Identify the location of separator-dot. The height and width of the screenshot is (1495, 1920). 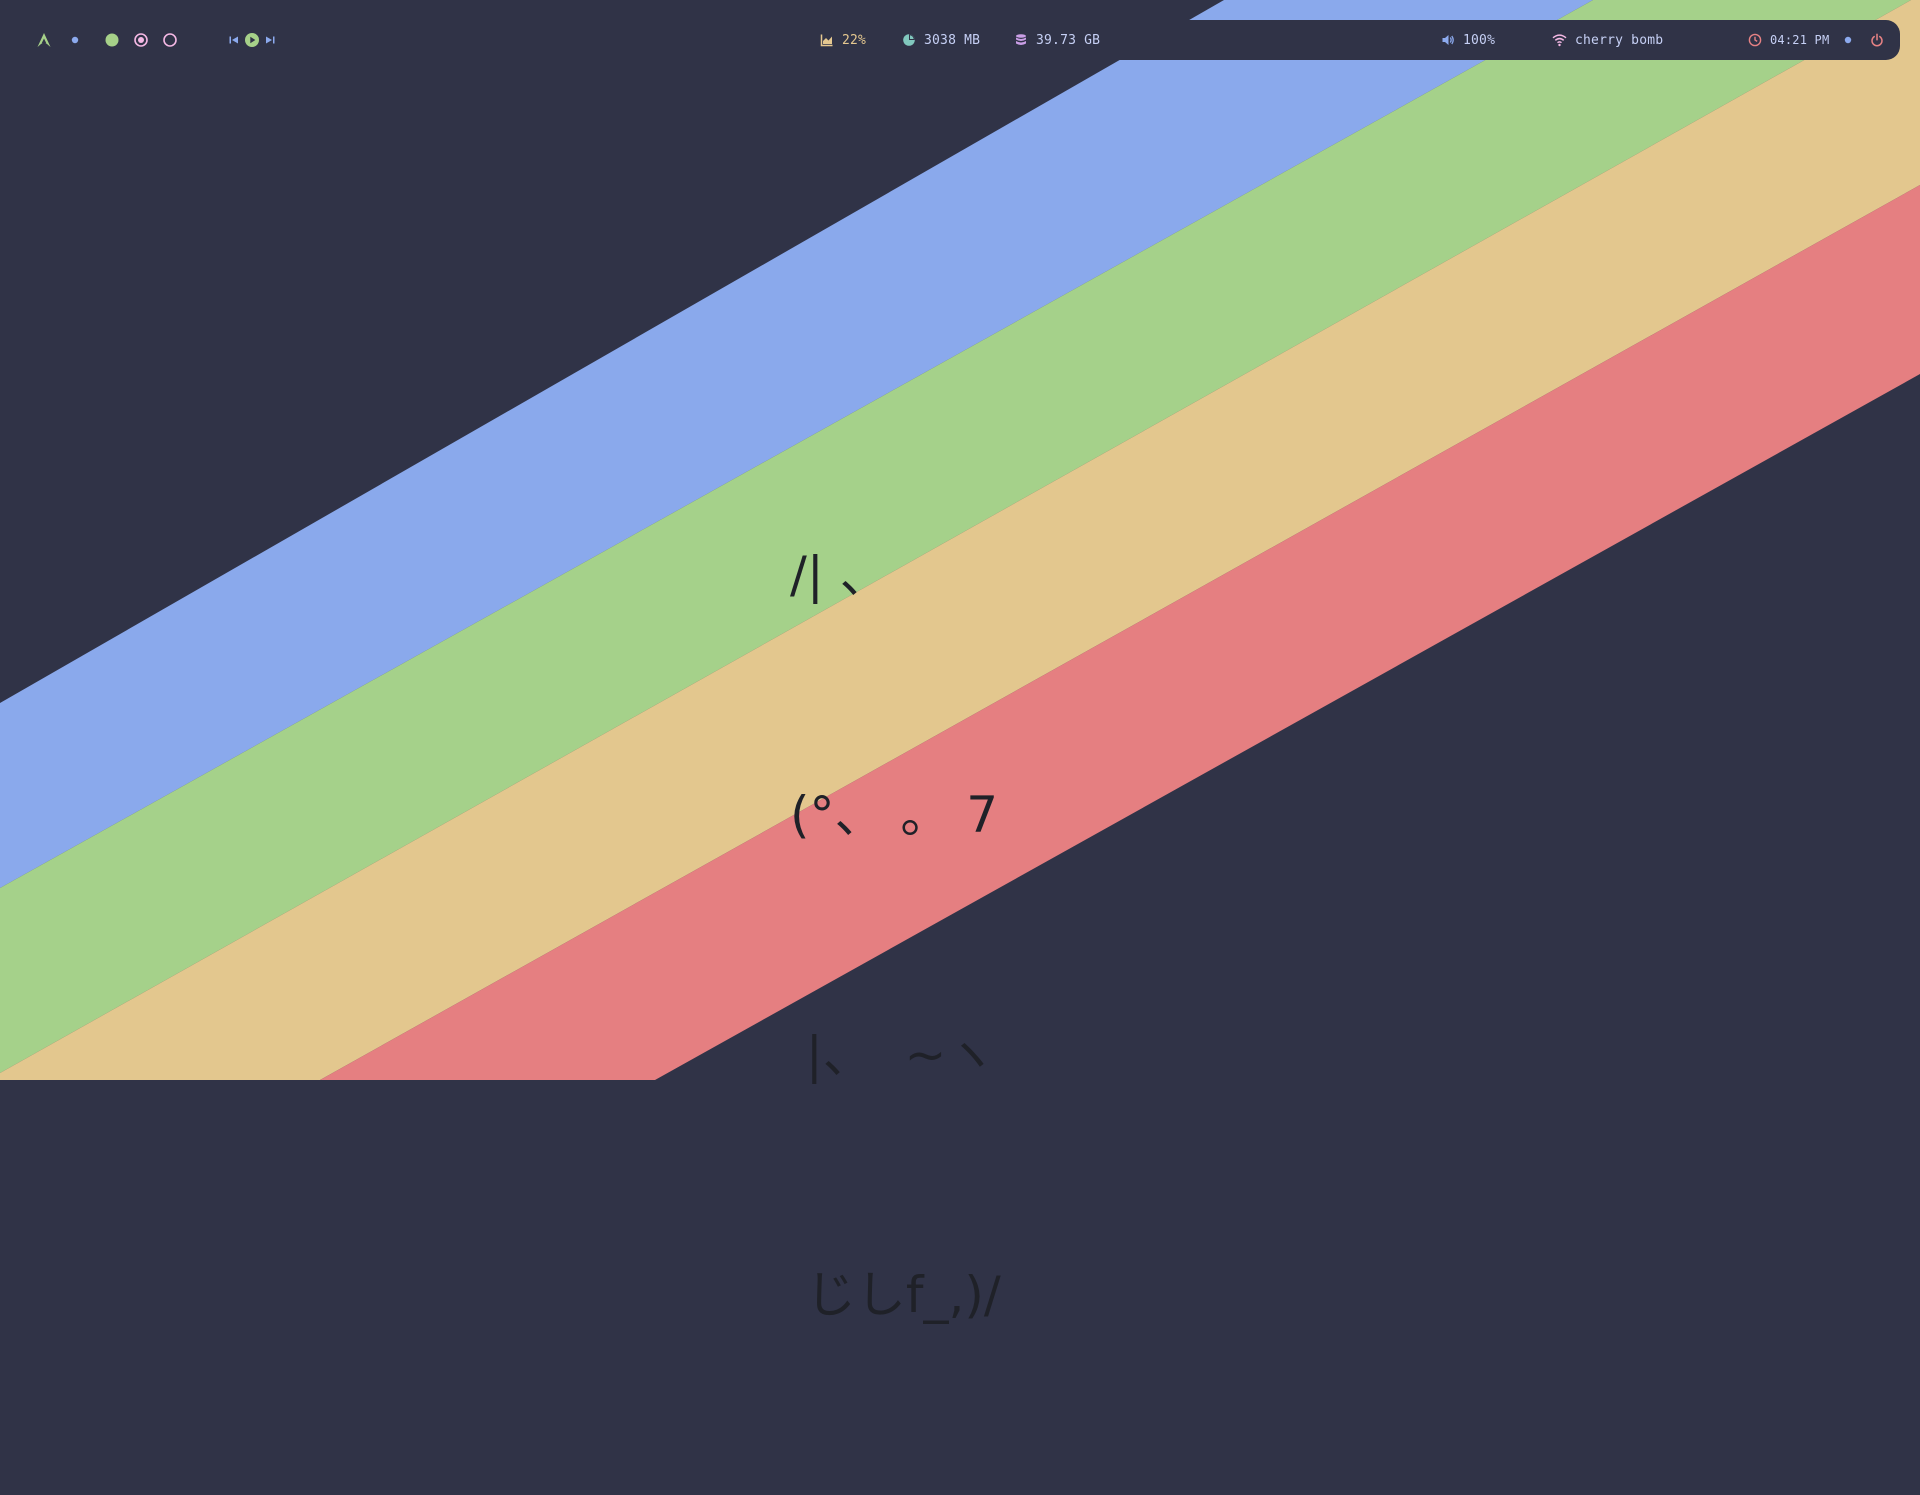
(75, 40).